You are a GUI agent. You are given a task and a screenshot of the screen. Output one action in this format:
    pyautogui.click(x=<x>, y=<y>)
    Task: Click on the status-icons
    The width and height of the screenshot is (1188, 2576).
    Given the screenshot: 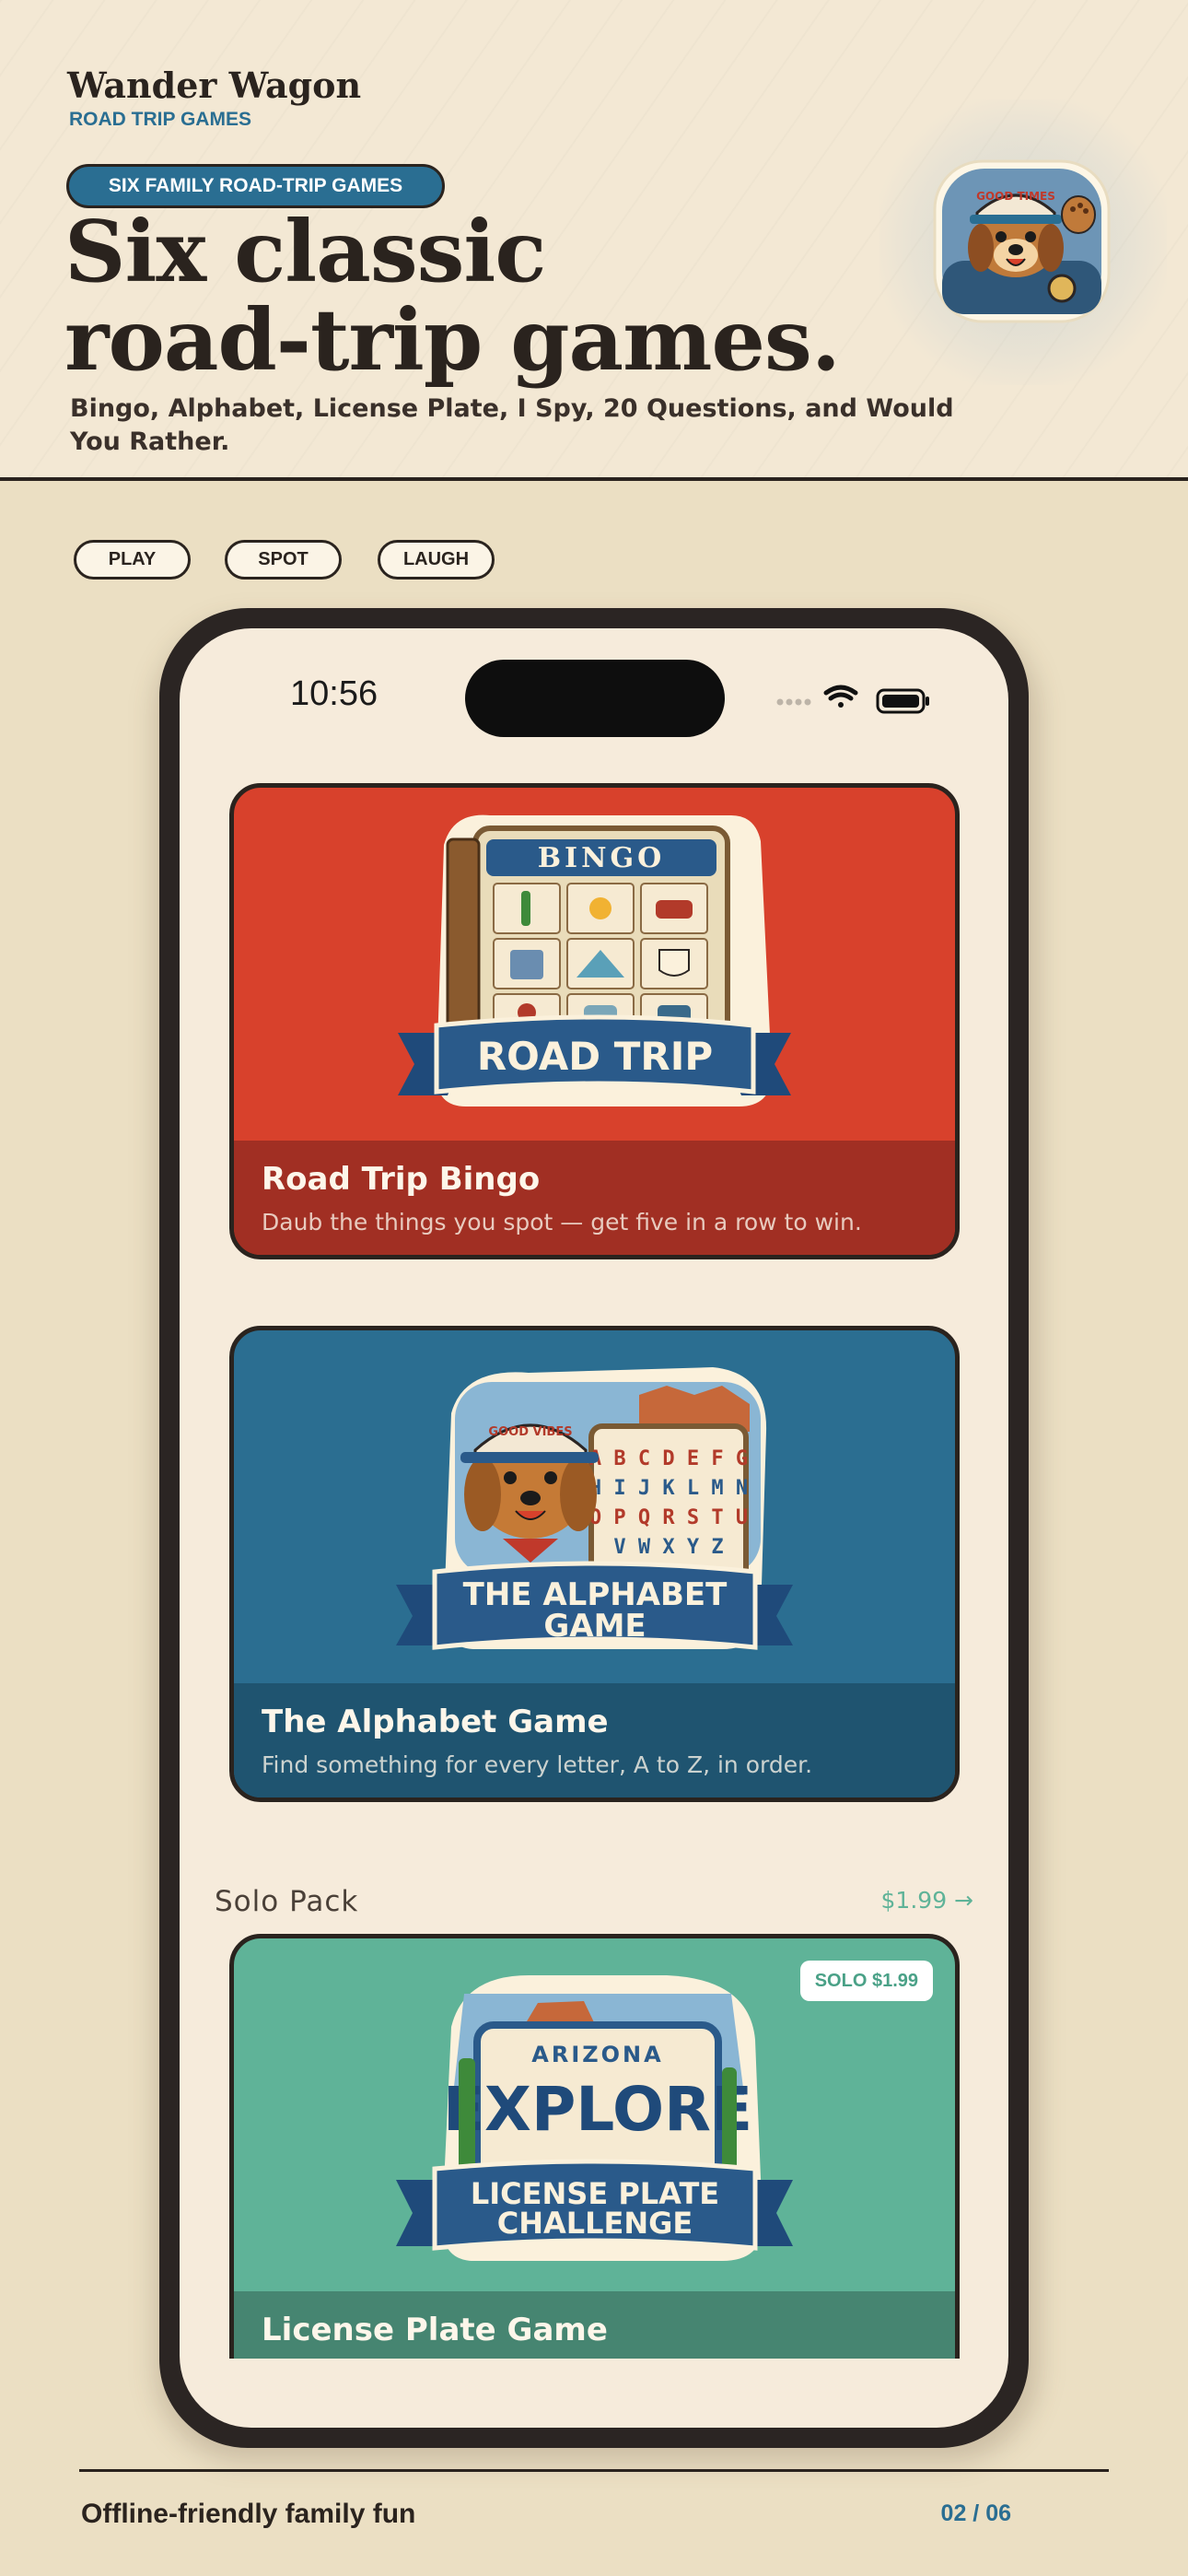 What is the action you would take?
    pyautogui.click(x=862, y=700)
    